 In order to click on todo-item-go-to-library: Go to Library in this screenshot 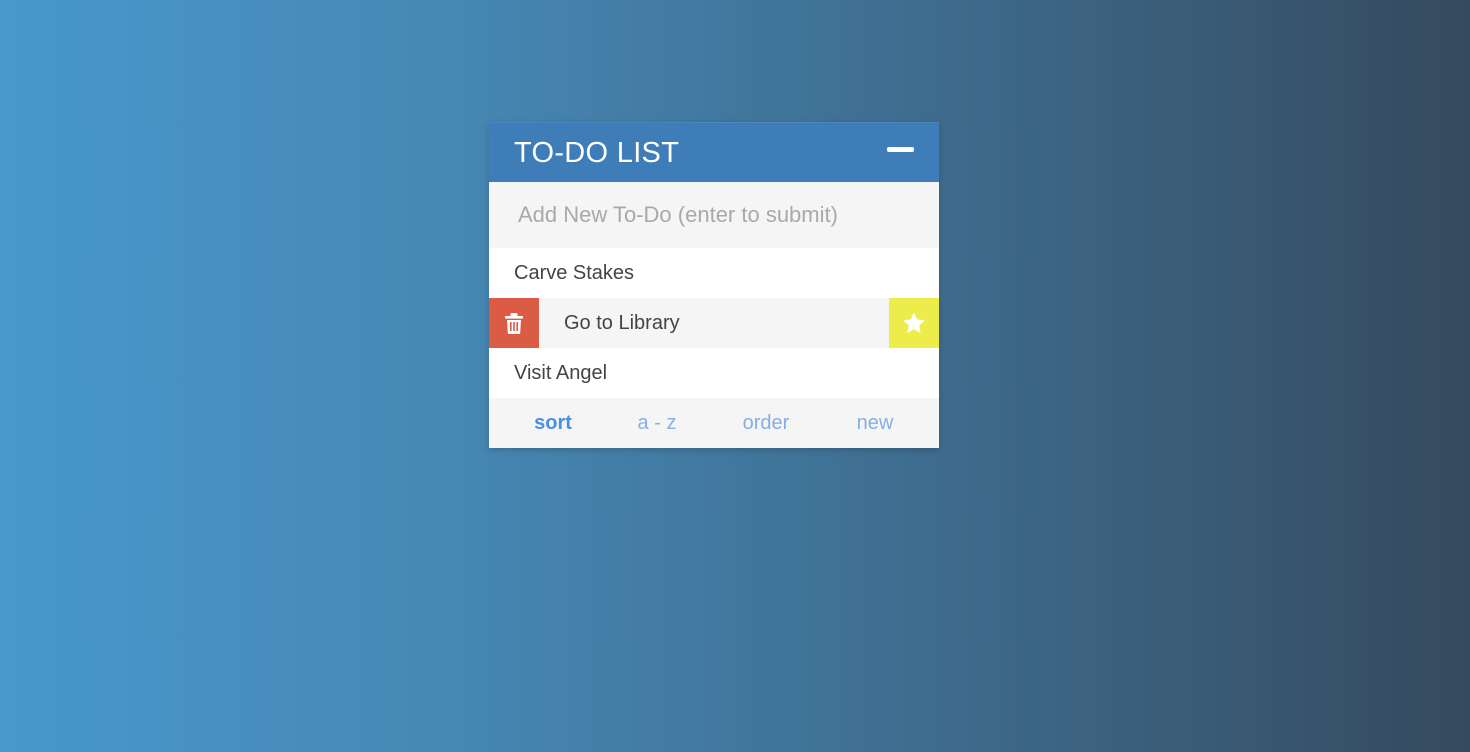, I will do `click(714, 323)`.